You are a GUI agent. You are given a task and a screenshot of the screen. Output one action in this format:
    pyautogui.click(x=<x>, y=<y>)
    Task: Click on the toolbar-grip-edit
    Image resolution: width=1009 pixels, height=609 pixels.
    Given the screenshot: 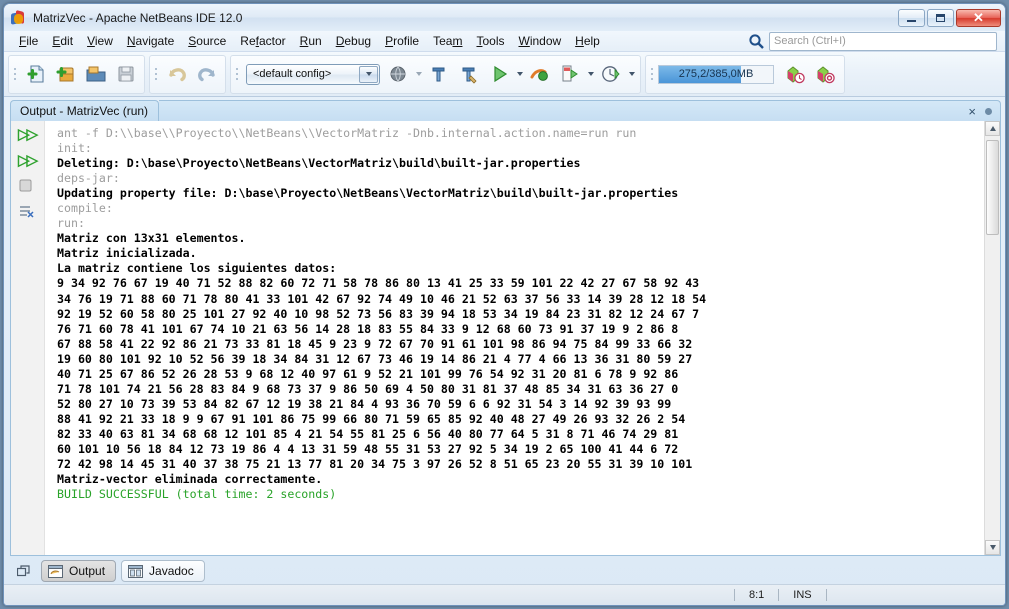 What is the action you would take?
    pyautogui.click(x=156, y=74)
    